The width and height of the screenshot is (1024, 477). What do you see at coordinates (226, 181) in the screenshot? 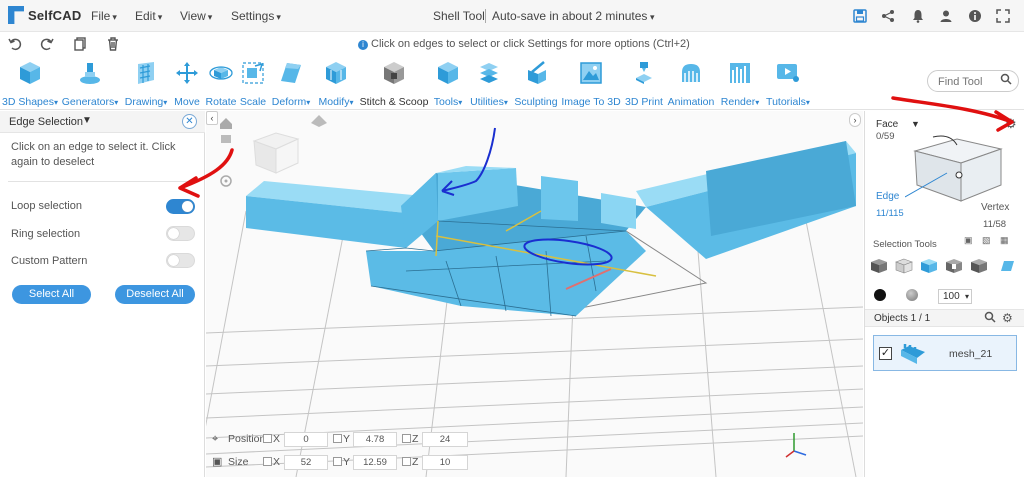
I see `orbit-icon` at bounding box center [226, 181].